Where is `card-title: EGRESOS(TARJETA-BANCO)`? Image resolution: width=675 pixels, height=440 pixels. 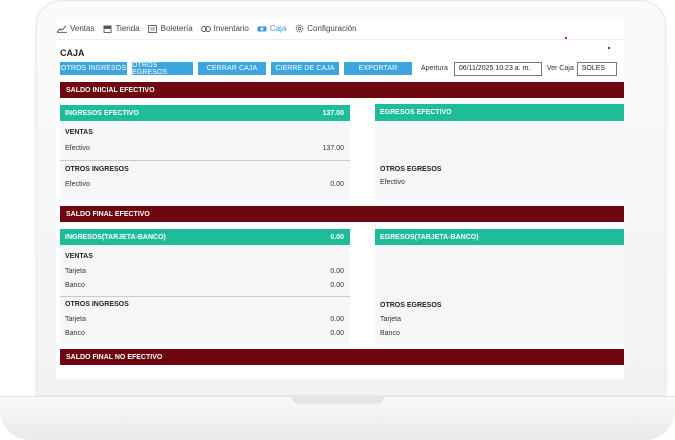 card-title: EGRESOS(TARJETA-BANCO) is located at coordinates (429, 237).